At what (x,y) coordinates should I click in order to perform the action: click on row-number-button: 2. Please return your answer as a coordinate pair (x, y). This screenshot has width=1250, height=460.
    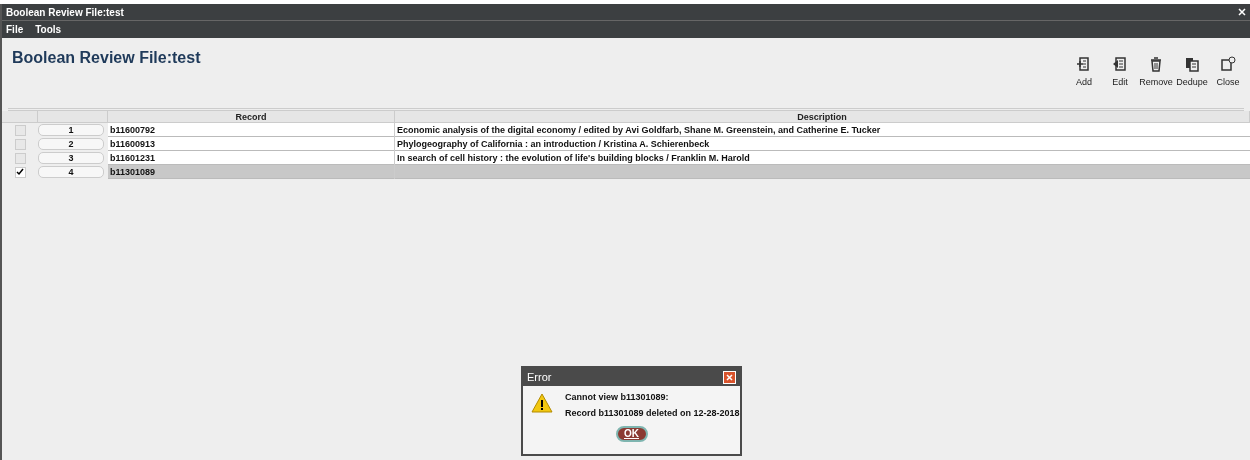
    Looking at the image, I should click on (71, 144).